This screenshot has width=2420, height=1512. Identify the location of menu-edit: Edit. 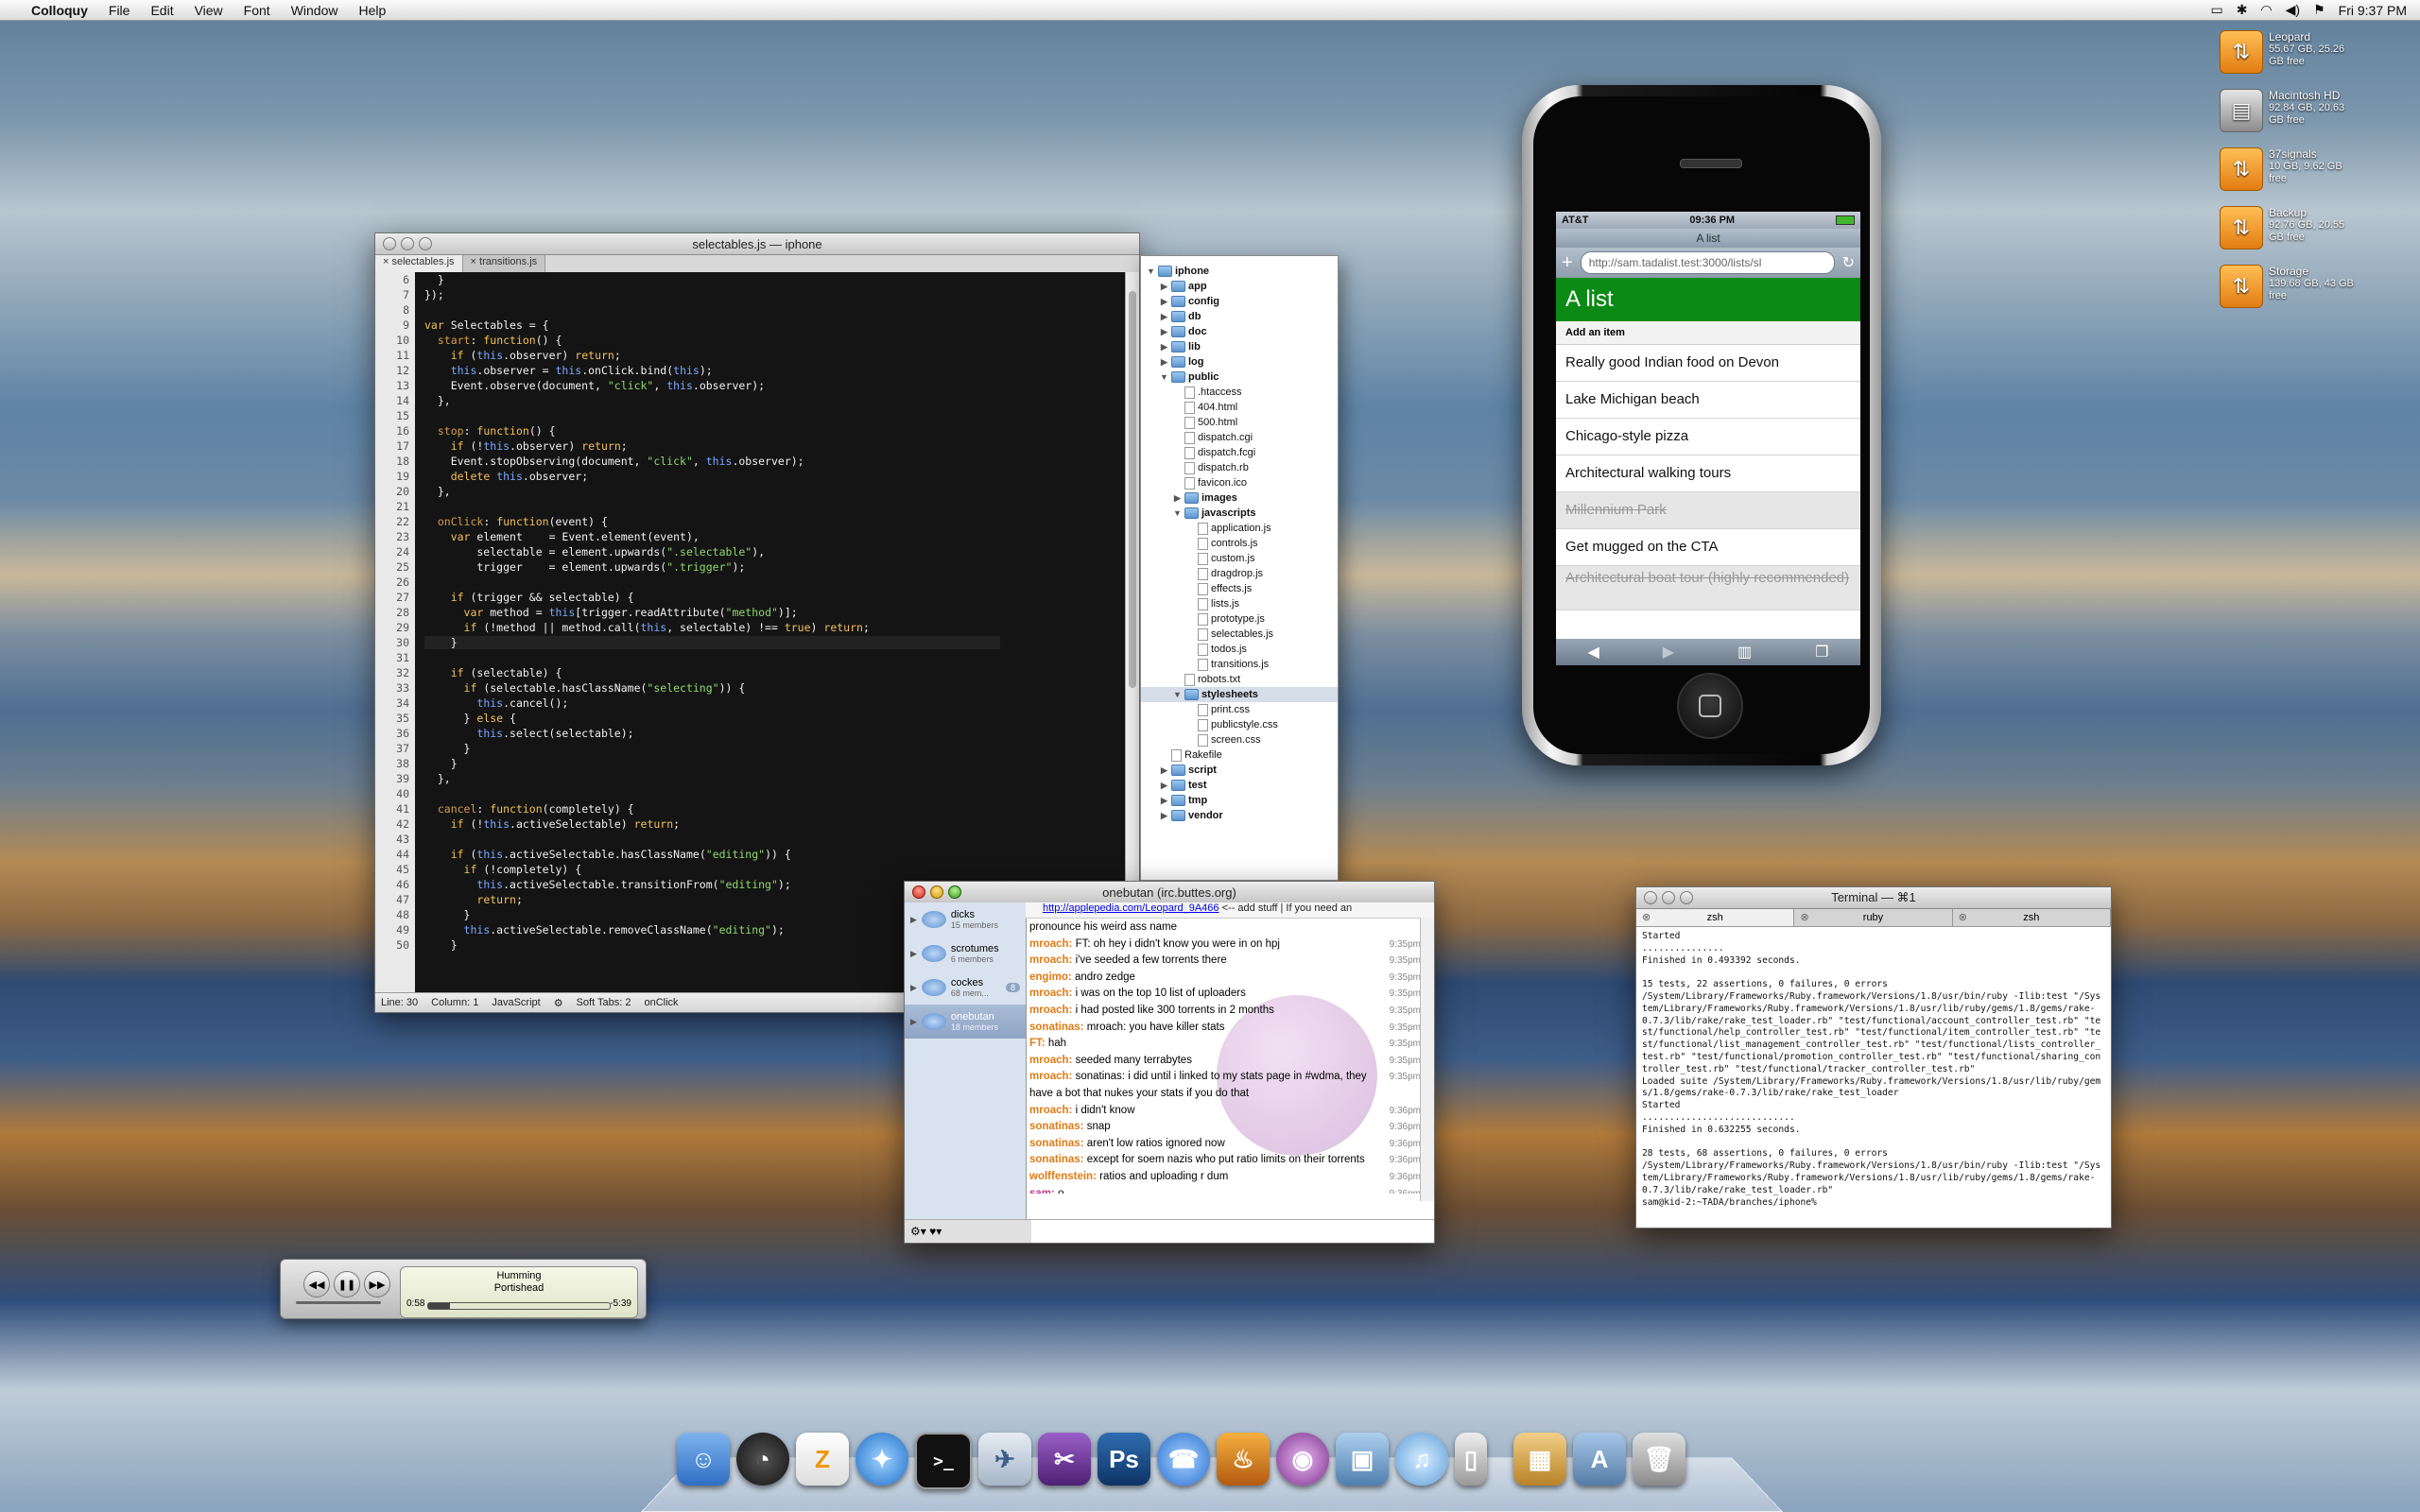
(161, 10).